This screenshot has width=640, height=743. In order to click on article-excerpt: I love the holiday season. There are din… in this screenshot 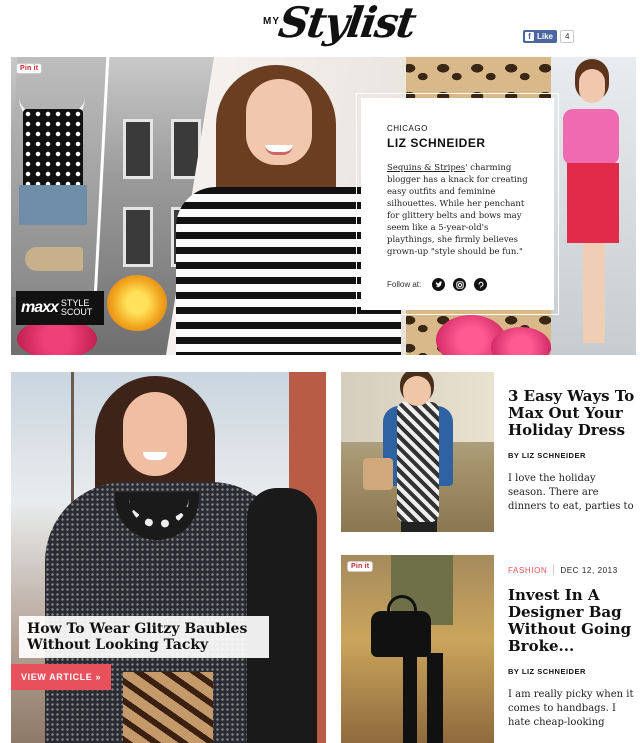, I will do `click(571, 492)`.